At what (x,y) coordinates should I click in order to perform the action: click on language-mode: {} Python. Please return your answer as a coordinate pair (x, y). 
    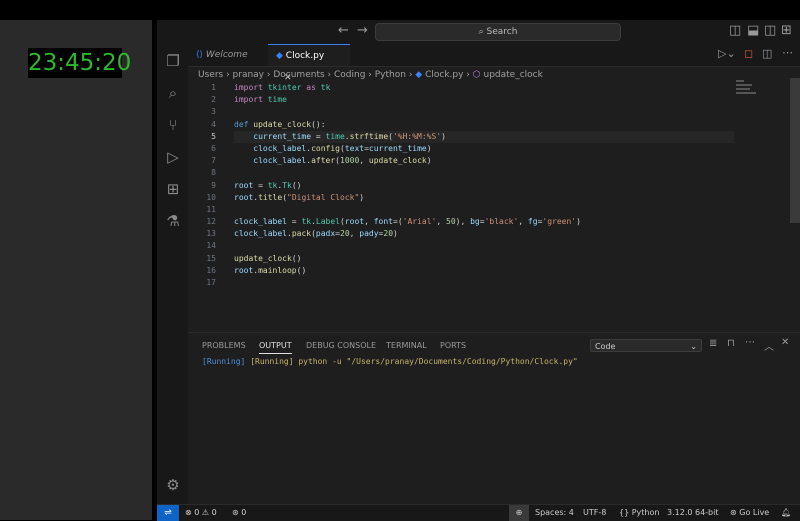
    Looking at the image, I should click on (639, 513).